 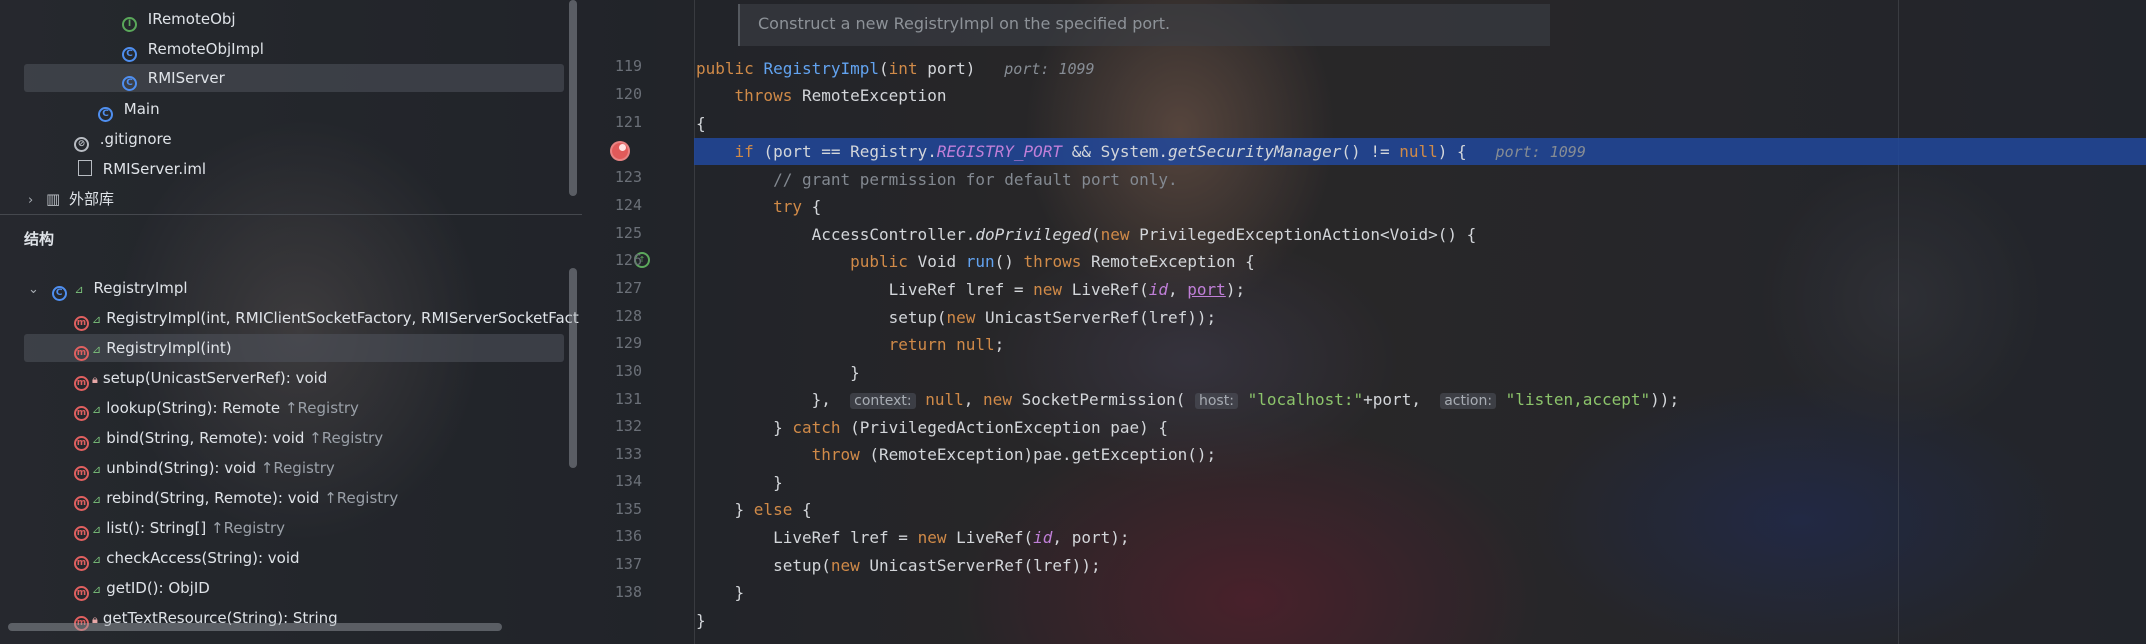 What do you see at coordinates (628, 177) in the screenshot?
I see `line-number: 123` at bounding box center [628, 177].